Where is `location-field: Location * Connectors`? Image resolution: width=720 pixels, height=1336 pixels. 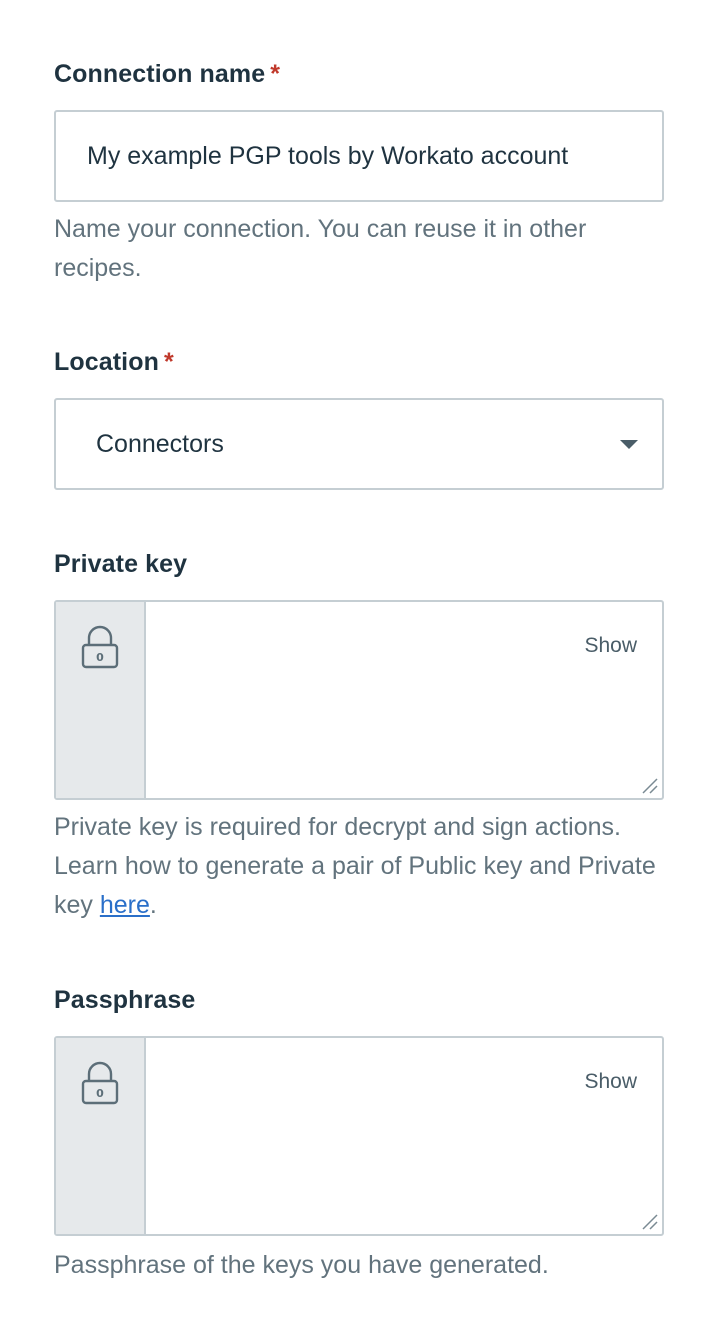
location-field: Location * Connectors is located at coordinates (359, 418).